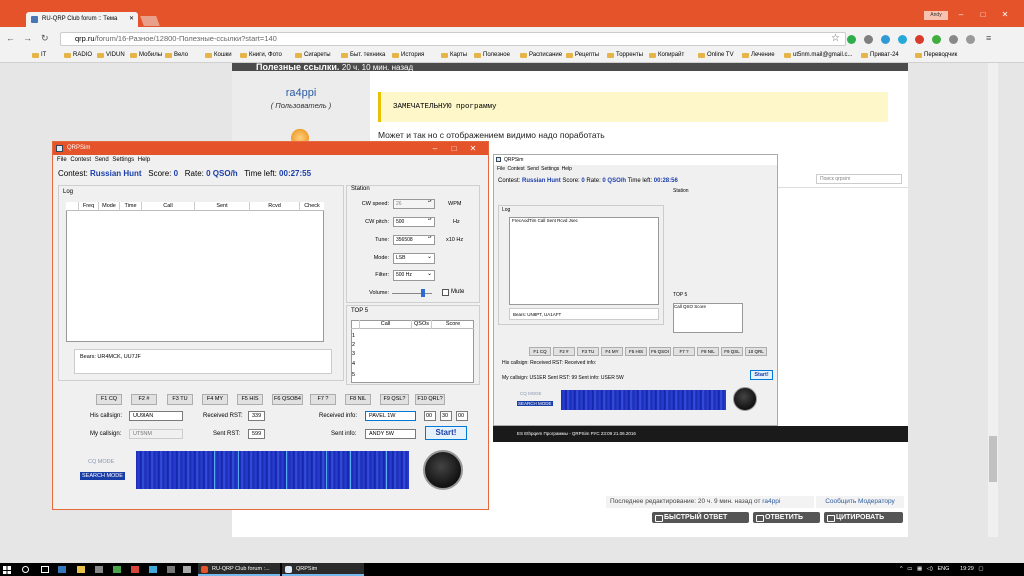  What do you see at coordinates (218, 55) in the screenshot?
I see `bookmark-item: Кошки` at bounding box center [218, 55].